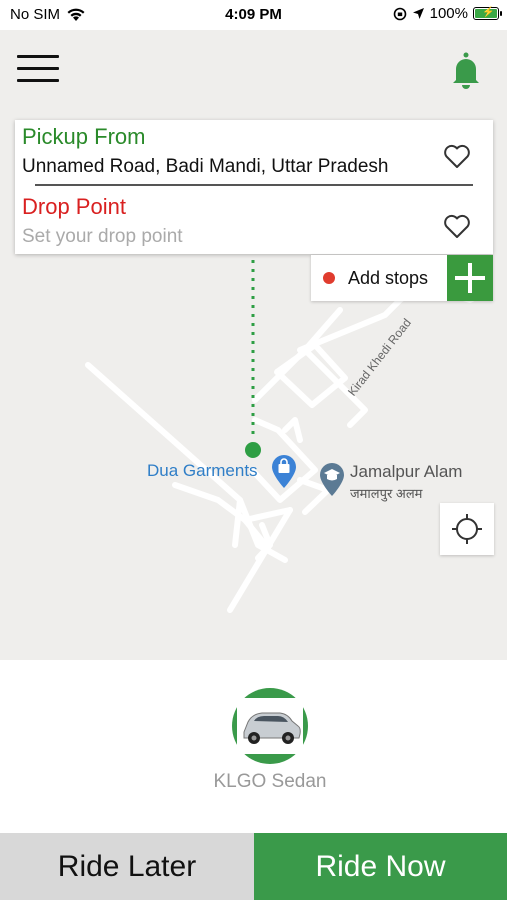 This screenshot has width=507, height=900. What do you see at coordinates (457, 156) in the screenshot?
I see `pickup-favorite-heart-icon` at bounding box center [457, 156].